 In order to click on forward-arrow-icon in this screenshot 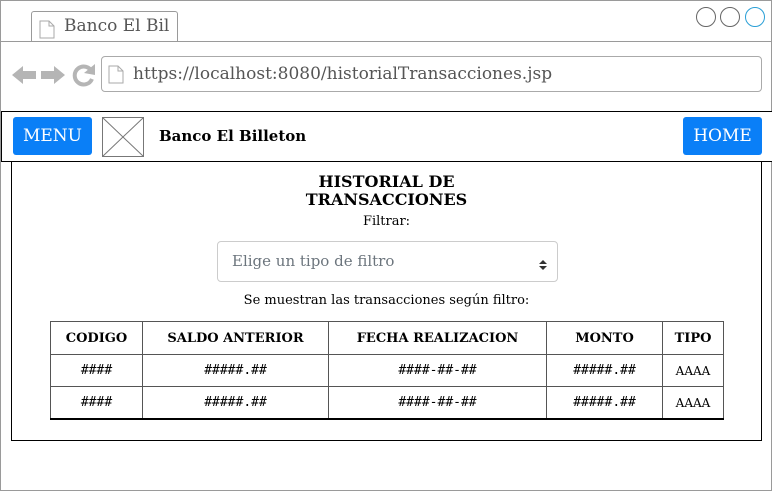, I will do `click(53, 75)`.